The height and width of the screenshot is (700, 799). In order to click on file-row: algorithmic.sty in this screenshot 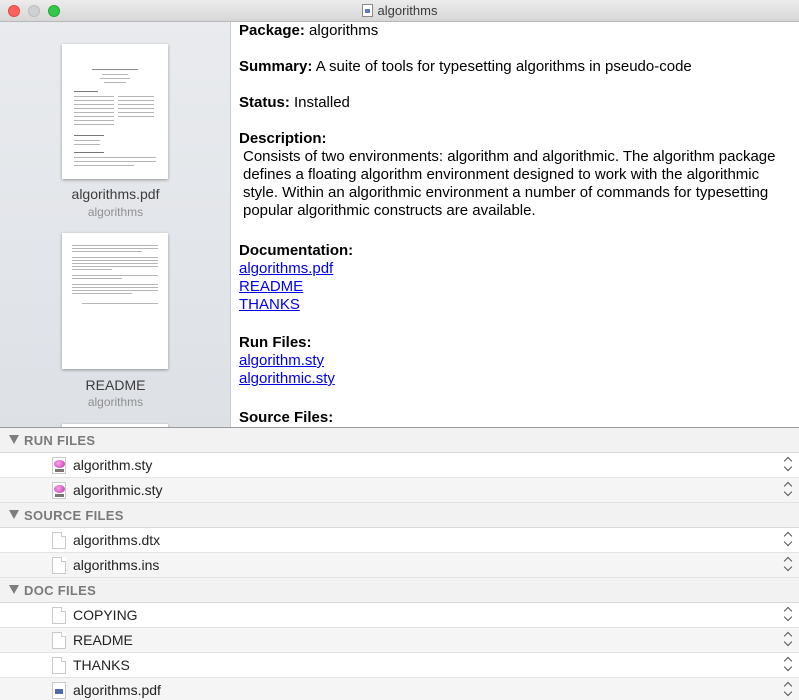, I will do `click(399, 490)`.